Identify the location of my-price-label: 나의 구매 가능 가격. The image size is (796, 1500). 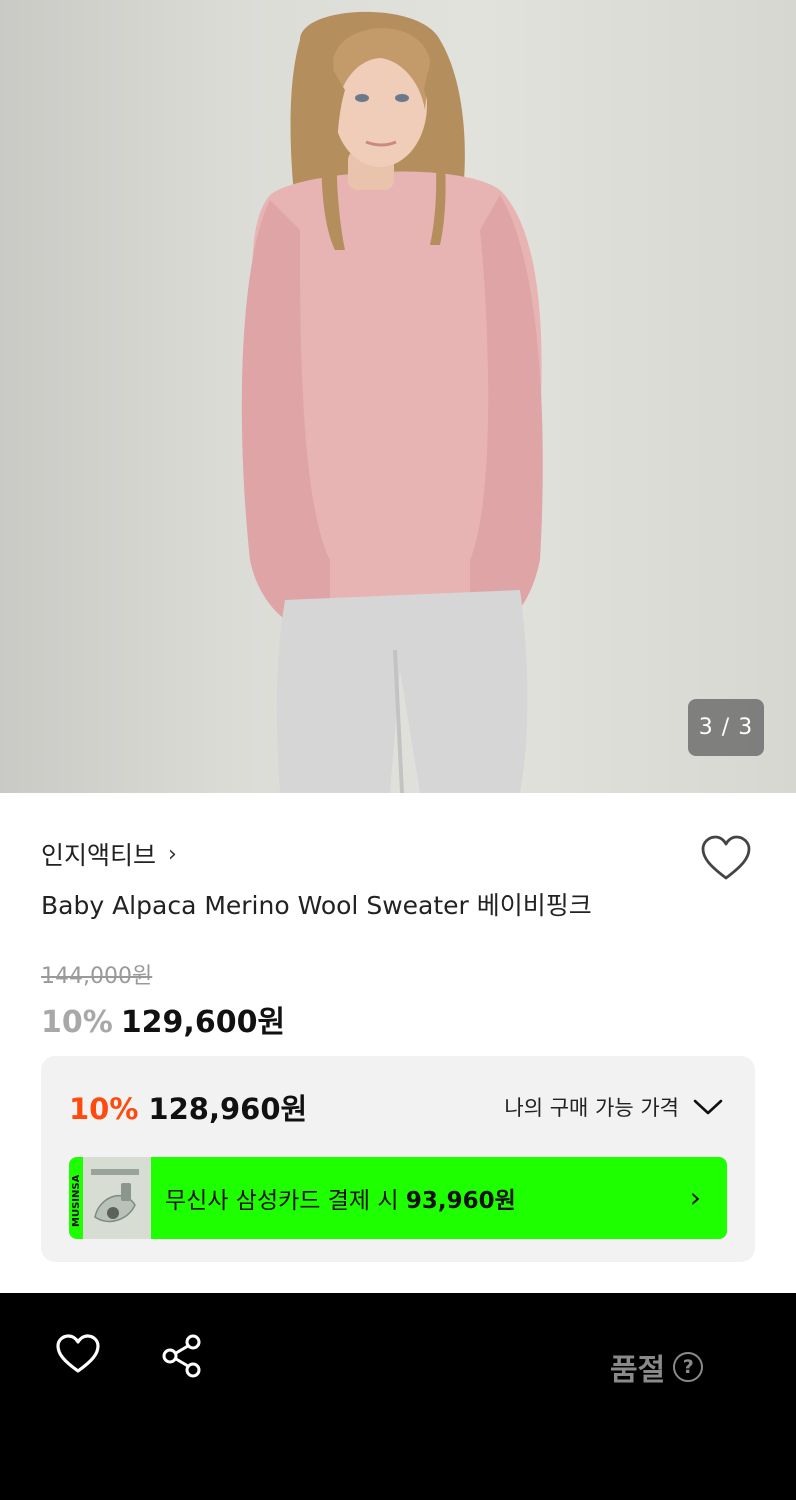
(591, 1108).